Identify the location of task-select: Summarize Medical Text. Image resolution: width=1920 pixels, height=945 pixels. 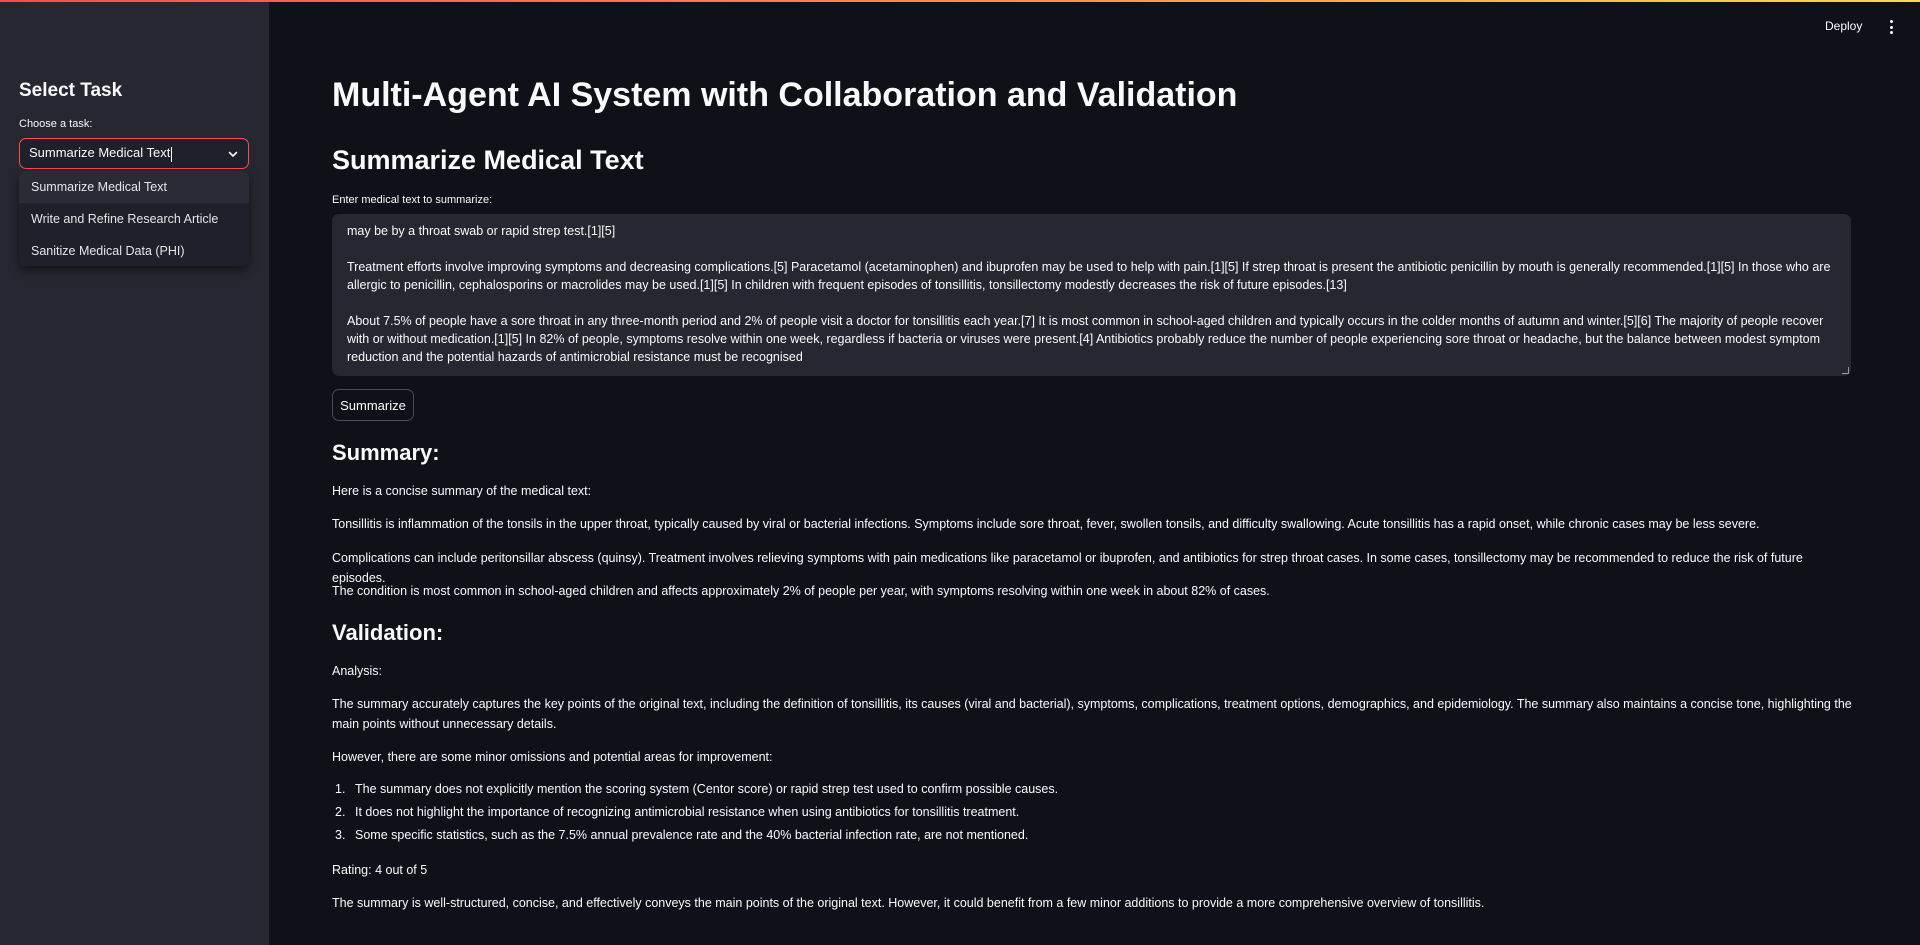
(134, 153).